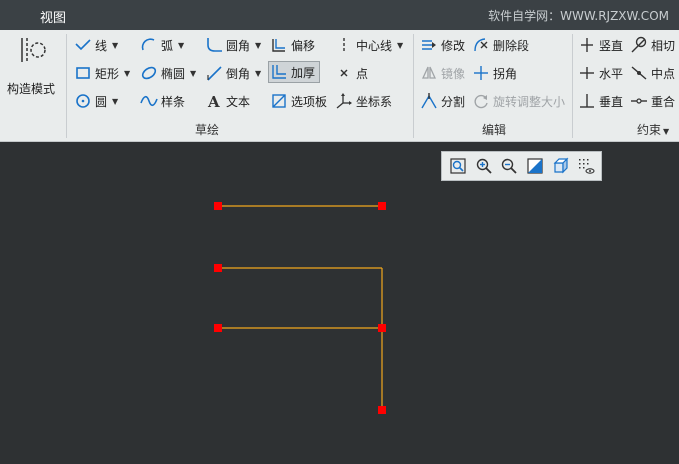 This screenshot has height=464, width=679. Describe the element at coordinates (429, 73) in the screenshot. I see `mirror-icon` at that location.